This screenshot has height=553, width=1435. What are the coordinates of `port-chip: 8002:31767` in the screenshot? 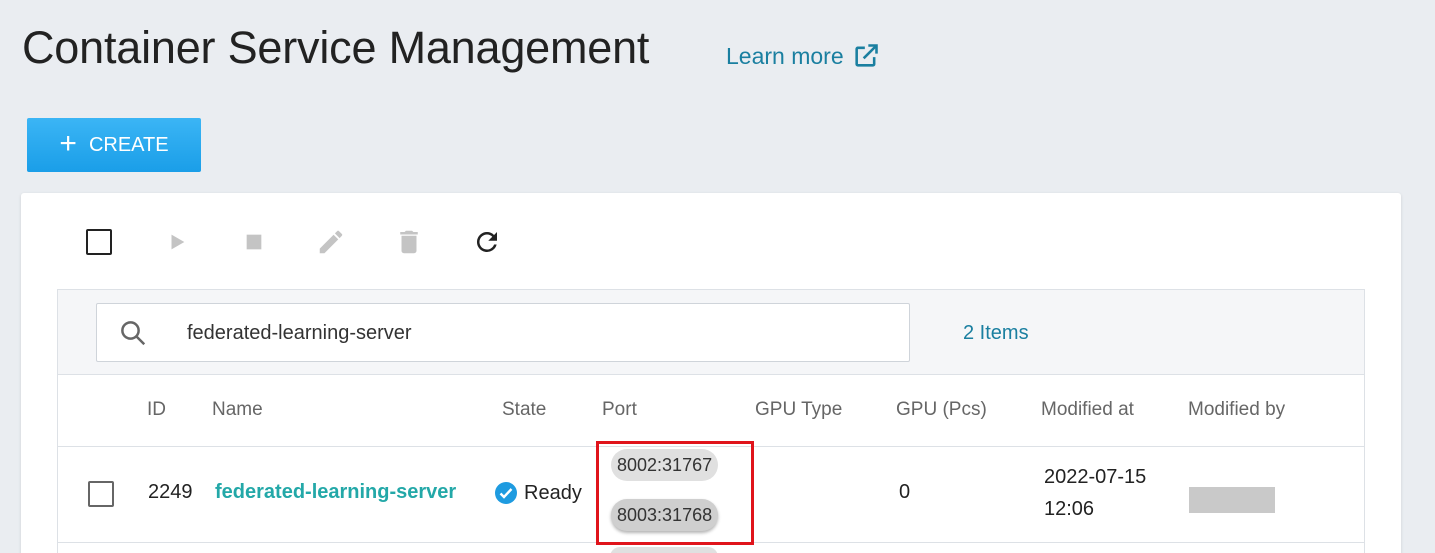 It's located at (665, 465).